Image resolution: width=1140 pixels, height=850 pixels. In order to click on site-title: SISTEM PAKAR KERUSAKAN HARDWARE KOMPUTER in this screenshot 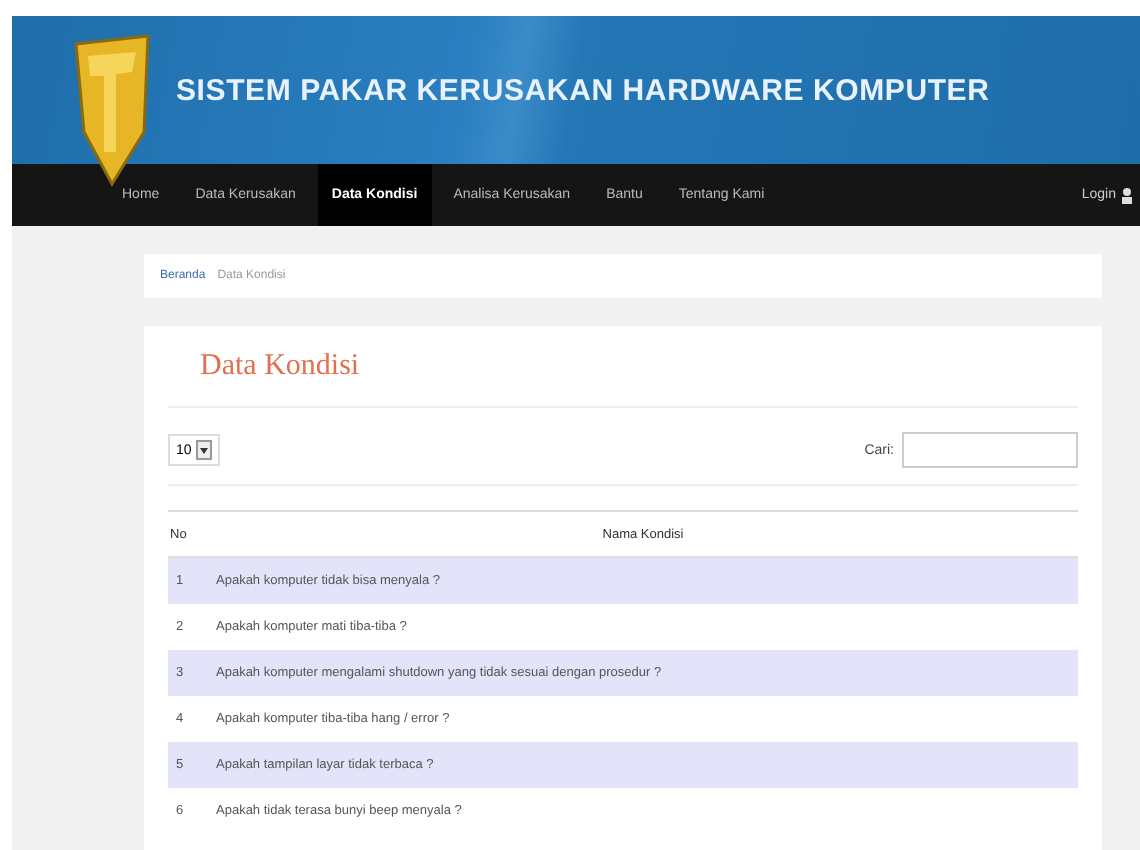, I will do `click(583, 90)`.